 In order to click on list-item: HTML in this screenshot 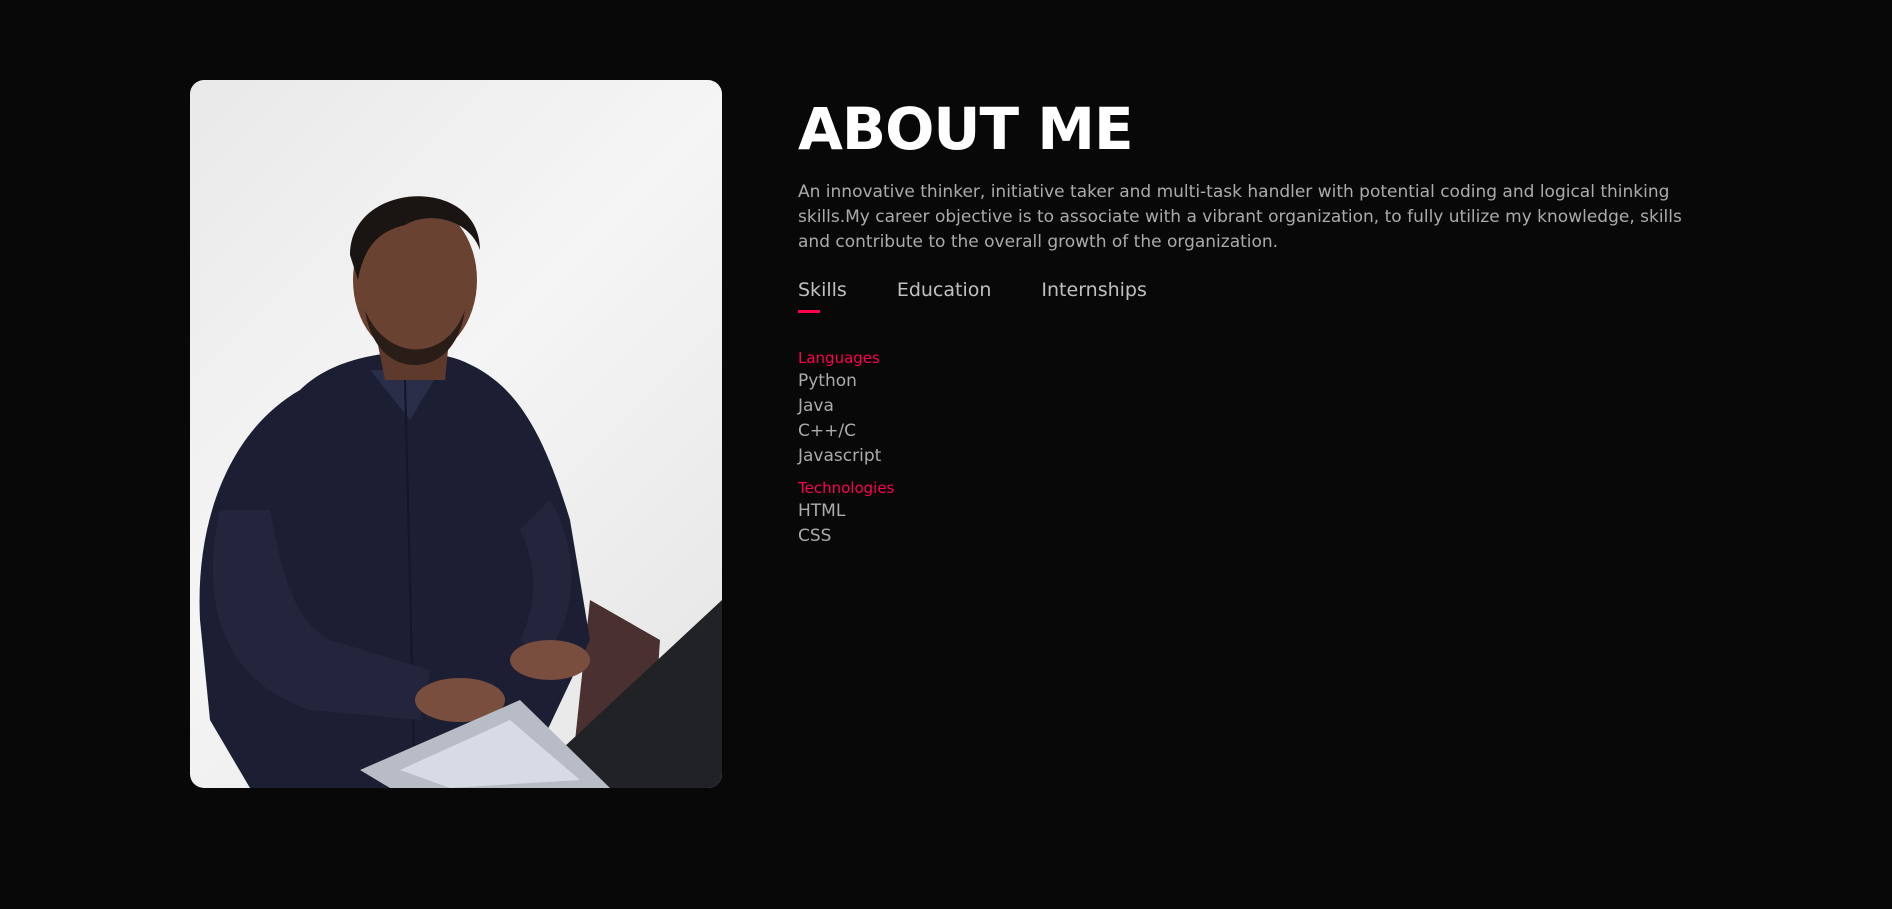, I will do `click(822, 511)`.